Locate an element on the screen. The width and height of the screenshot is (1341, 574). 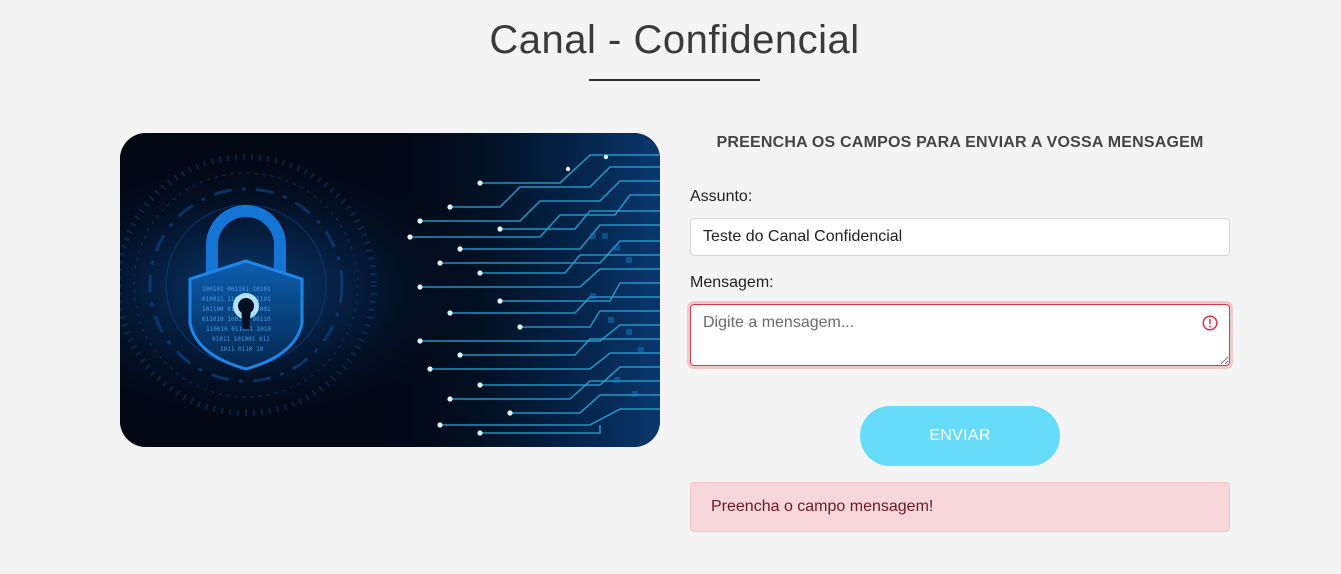
title-underline is located at coordinates (674, 80).